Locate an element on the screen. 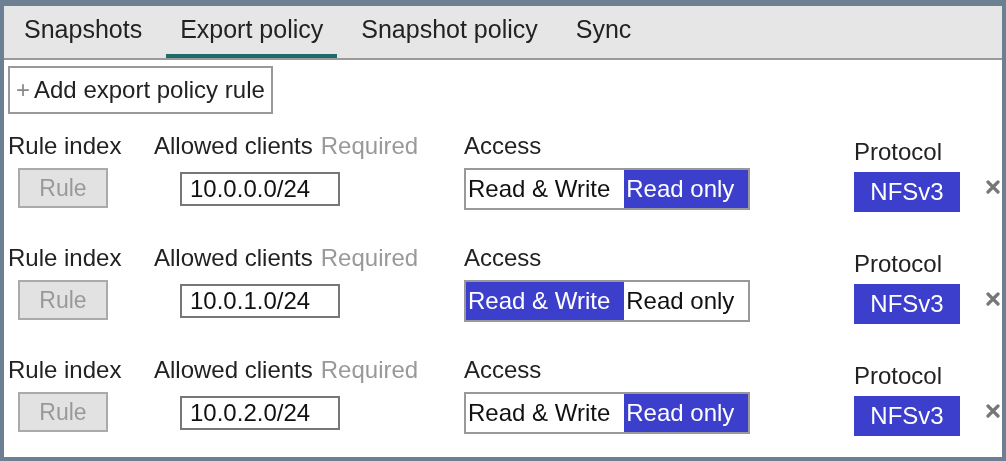 The height and width of the screenshot is (461, 1006). access-option: Read & Write is located at coordinates (545, 301).